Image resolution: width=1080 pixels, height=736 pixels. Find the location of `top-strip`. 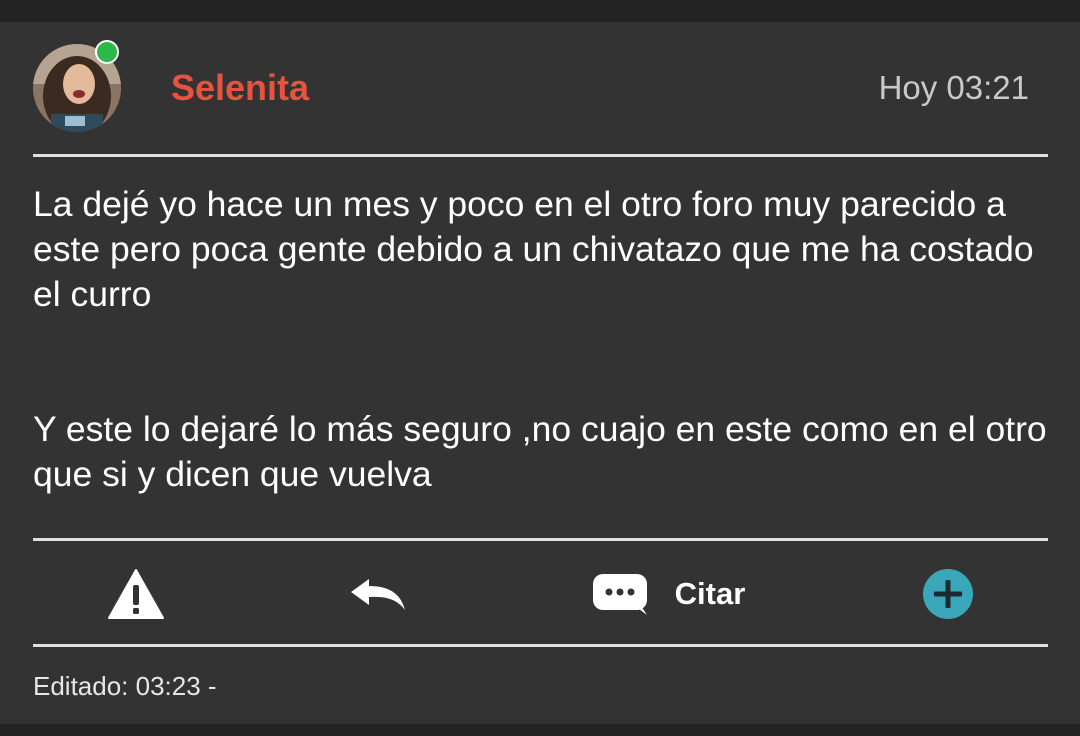

top-strip is located at coordinates (540, 11).